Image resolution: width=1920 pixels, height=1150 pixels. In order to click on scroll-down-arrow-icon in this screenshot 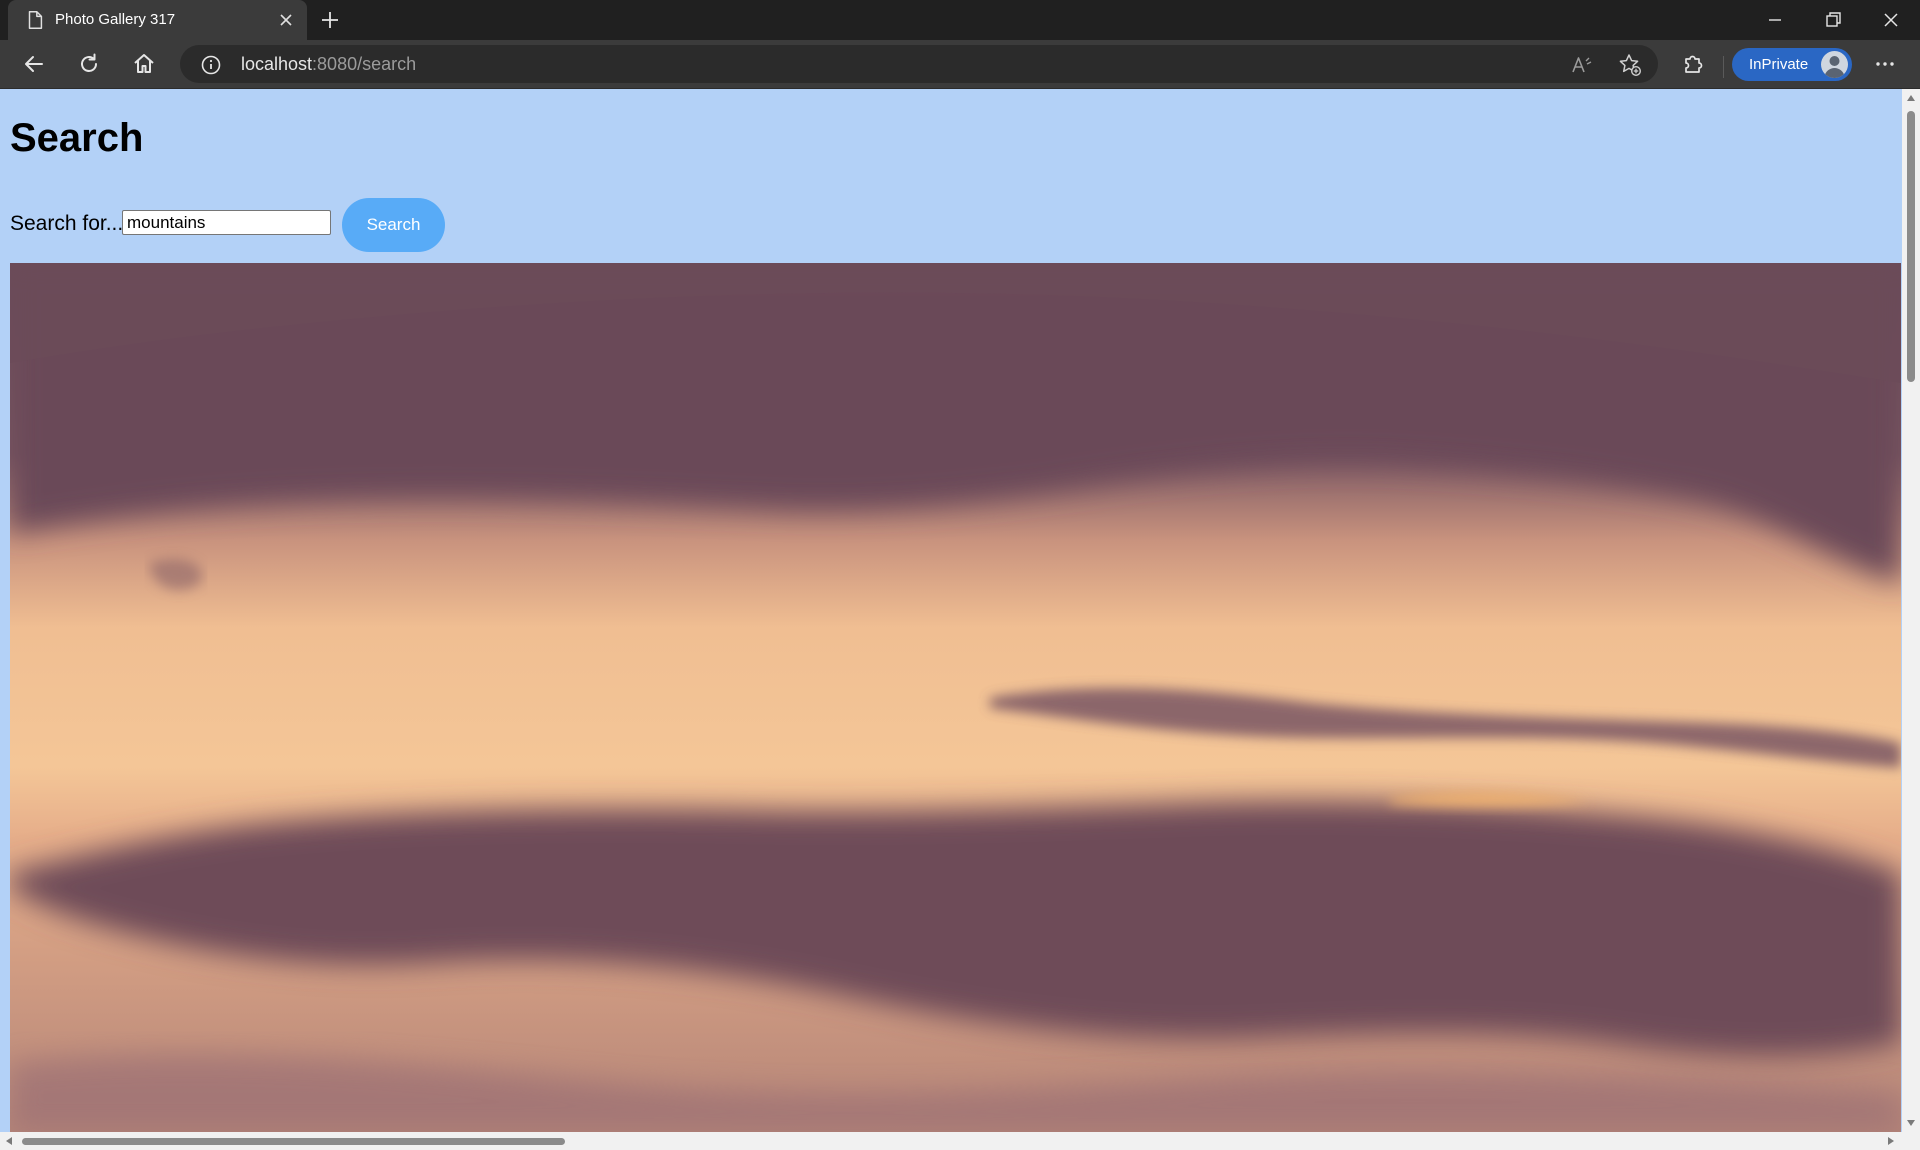, I will do `click(1911, 1123)`.